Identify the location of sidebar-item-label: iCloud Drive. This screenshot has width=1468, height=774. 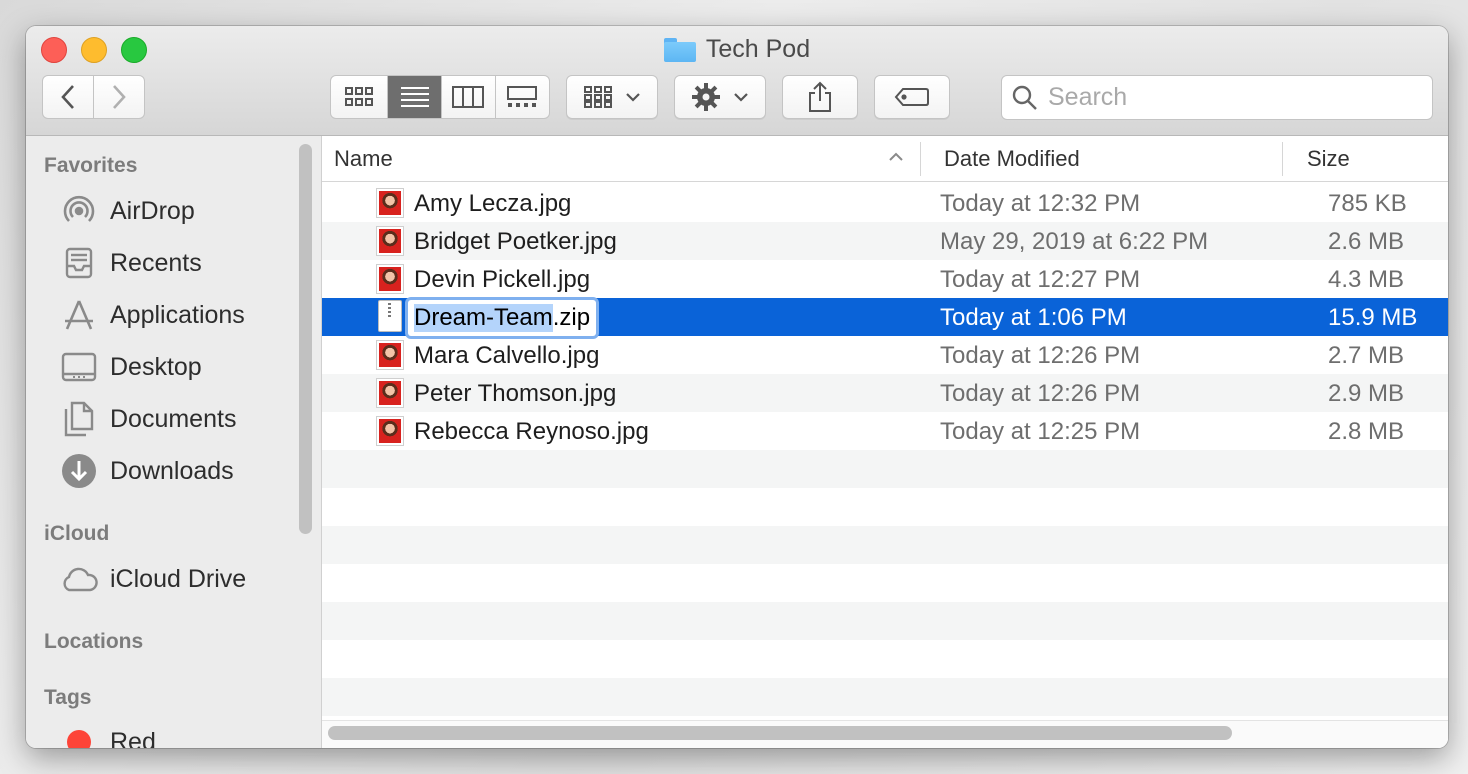
(178, 578).